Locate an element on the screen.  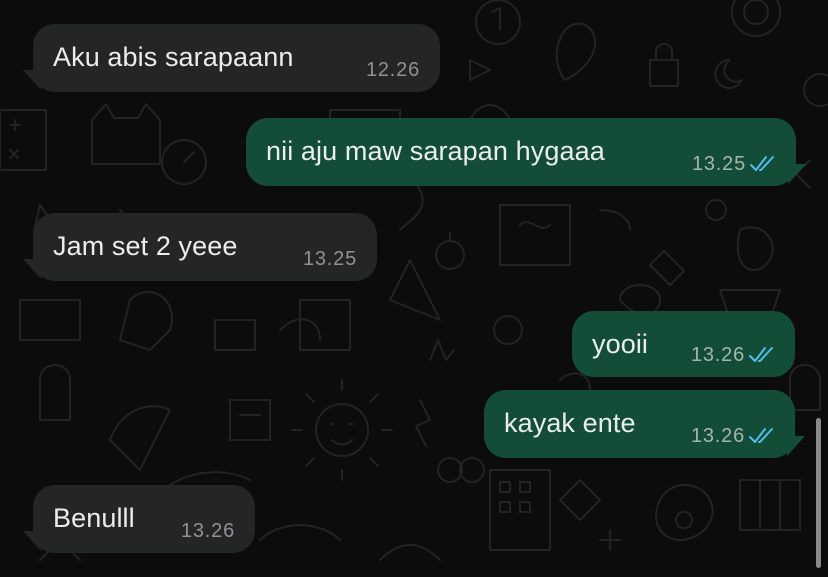
message-text: Aku abis sarapaann is located at coordinates (173, 57).